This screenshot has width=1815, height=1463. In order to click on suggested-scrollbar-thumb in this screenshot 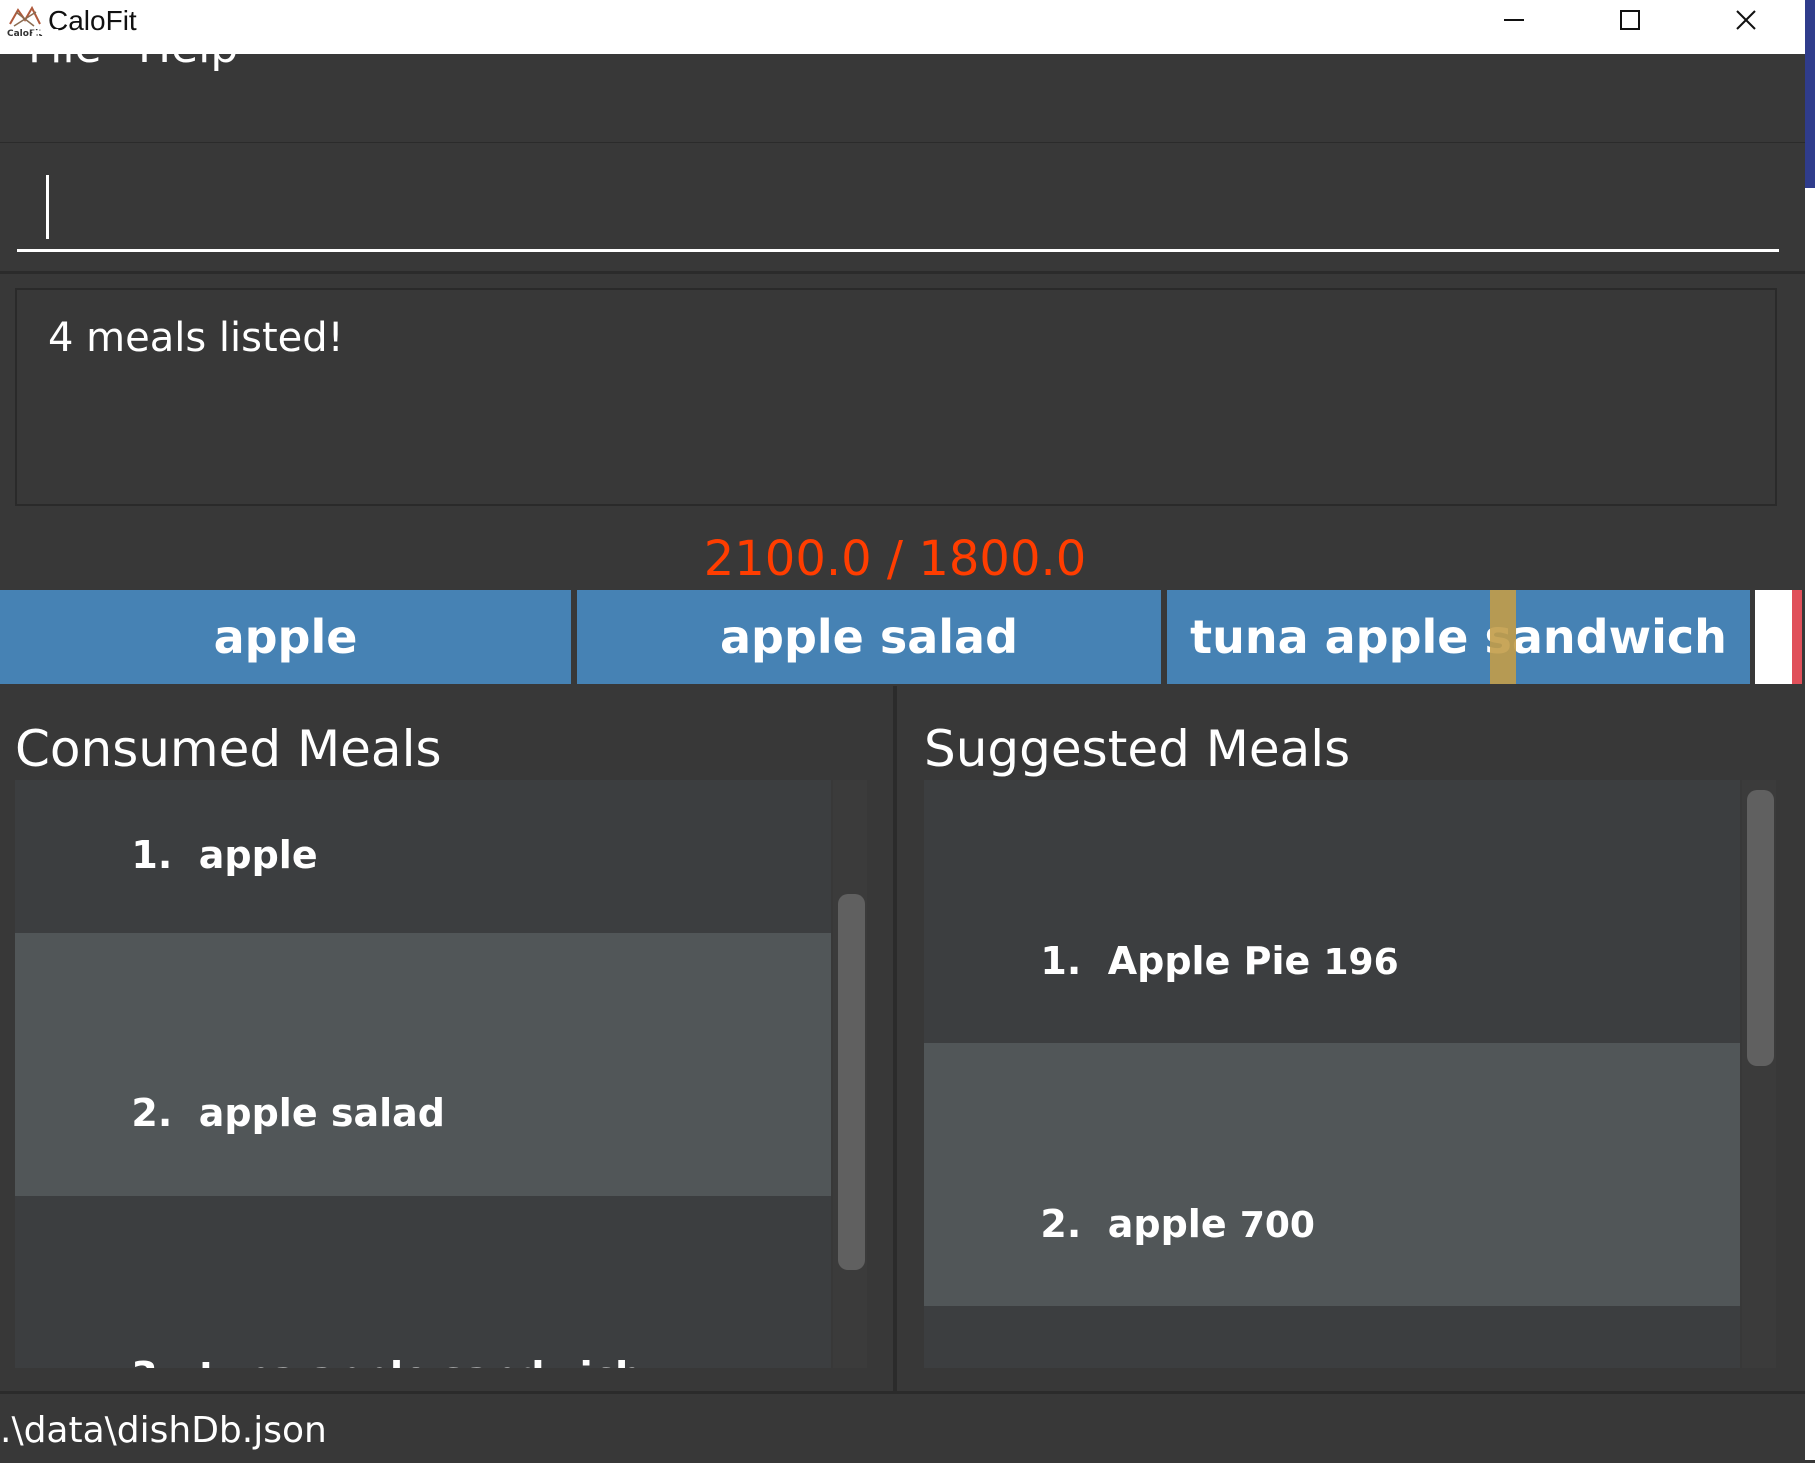, I will do `click(1760, 928)`.